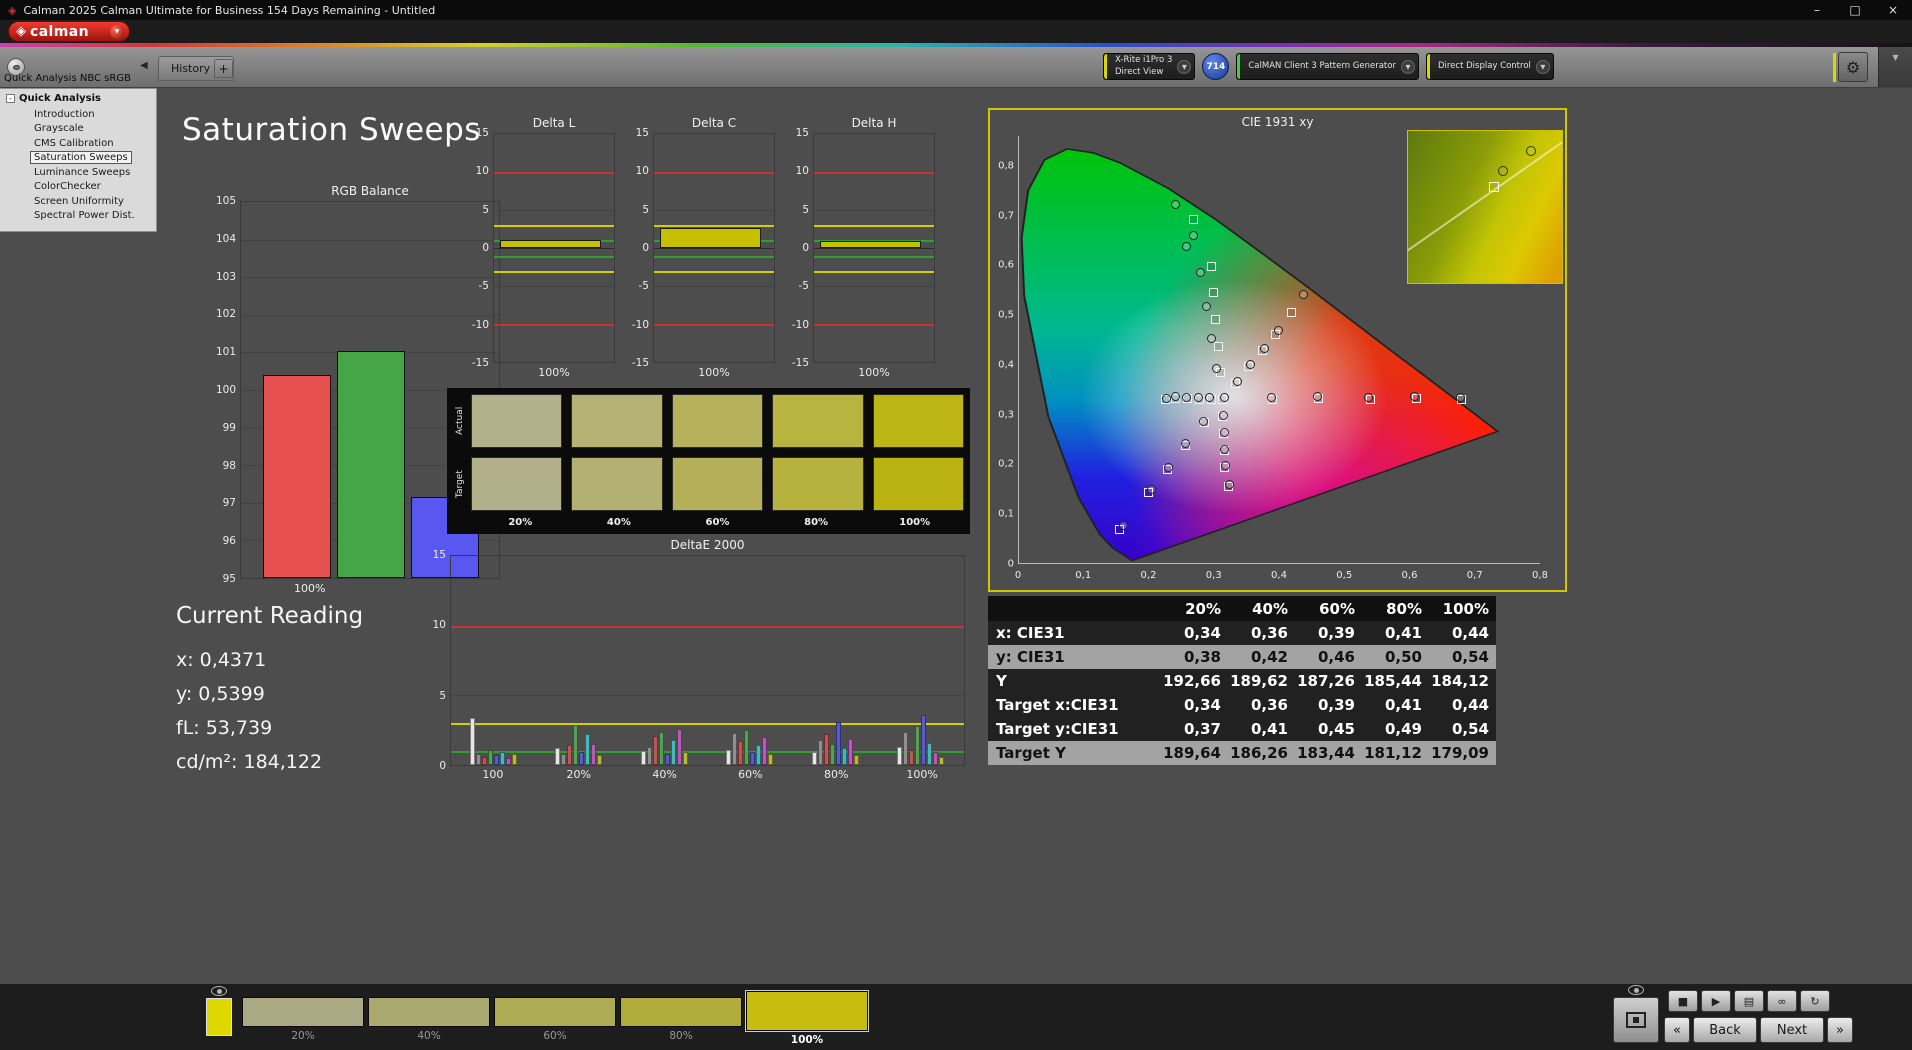 This screenshot has width=1912, height=1050. What do you see at coordinates (1337, 608) in the screenshot?
I see `column-header-60: 60%` at bounding box center [1337, 608].